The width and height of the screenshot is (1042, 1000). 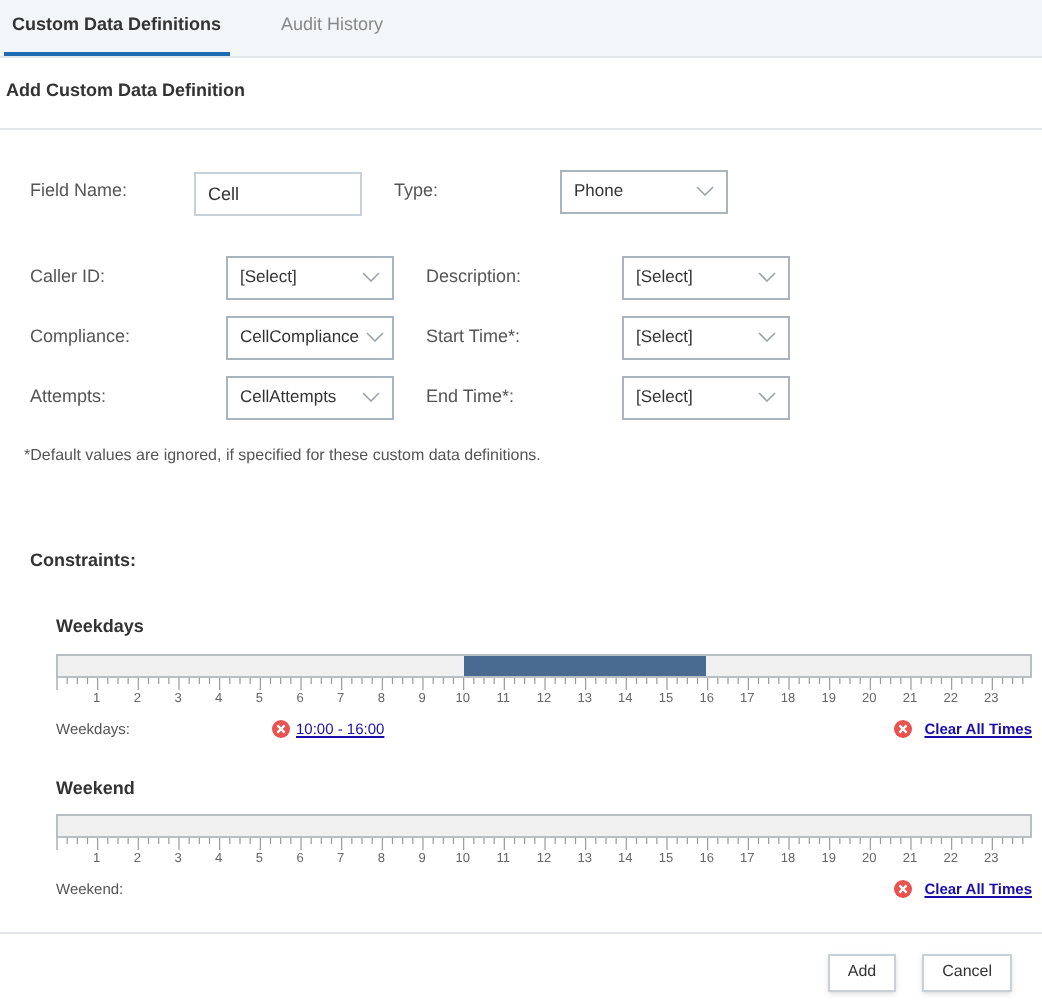 What do you see at coordinates (83, 560) in the screenshot?
I see `section-heading: Constraints:` at bounding box center [83, 560].